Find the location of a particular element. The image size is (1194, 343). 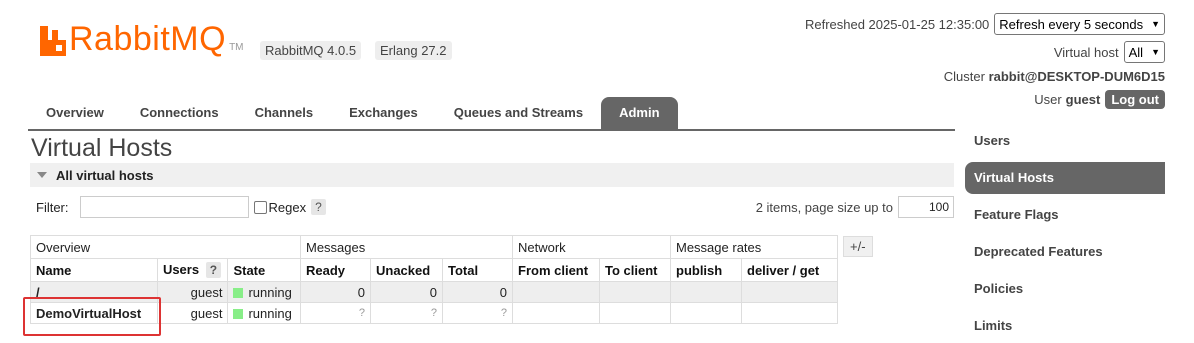

group-header-messages: Messages is located at coordinates (406, 247).